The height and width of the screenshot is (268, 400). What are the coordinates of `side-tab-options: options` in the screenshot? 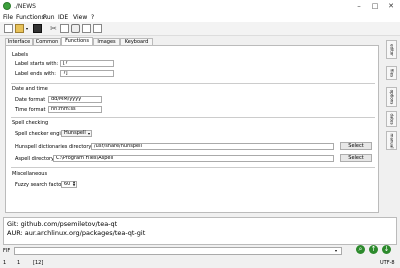 It's located at (391, 97).